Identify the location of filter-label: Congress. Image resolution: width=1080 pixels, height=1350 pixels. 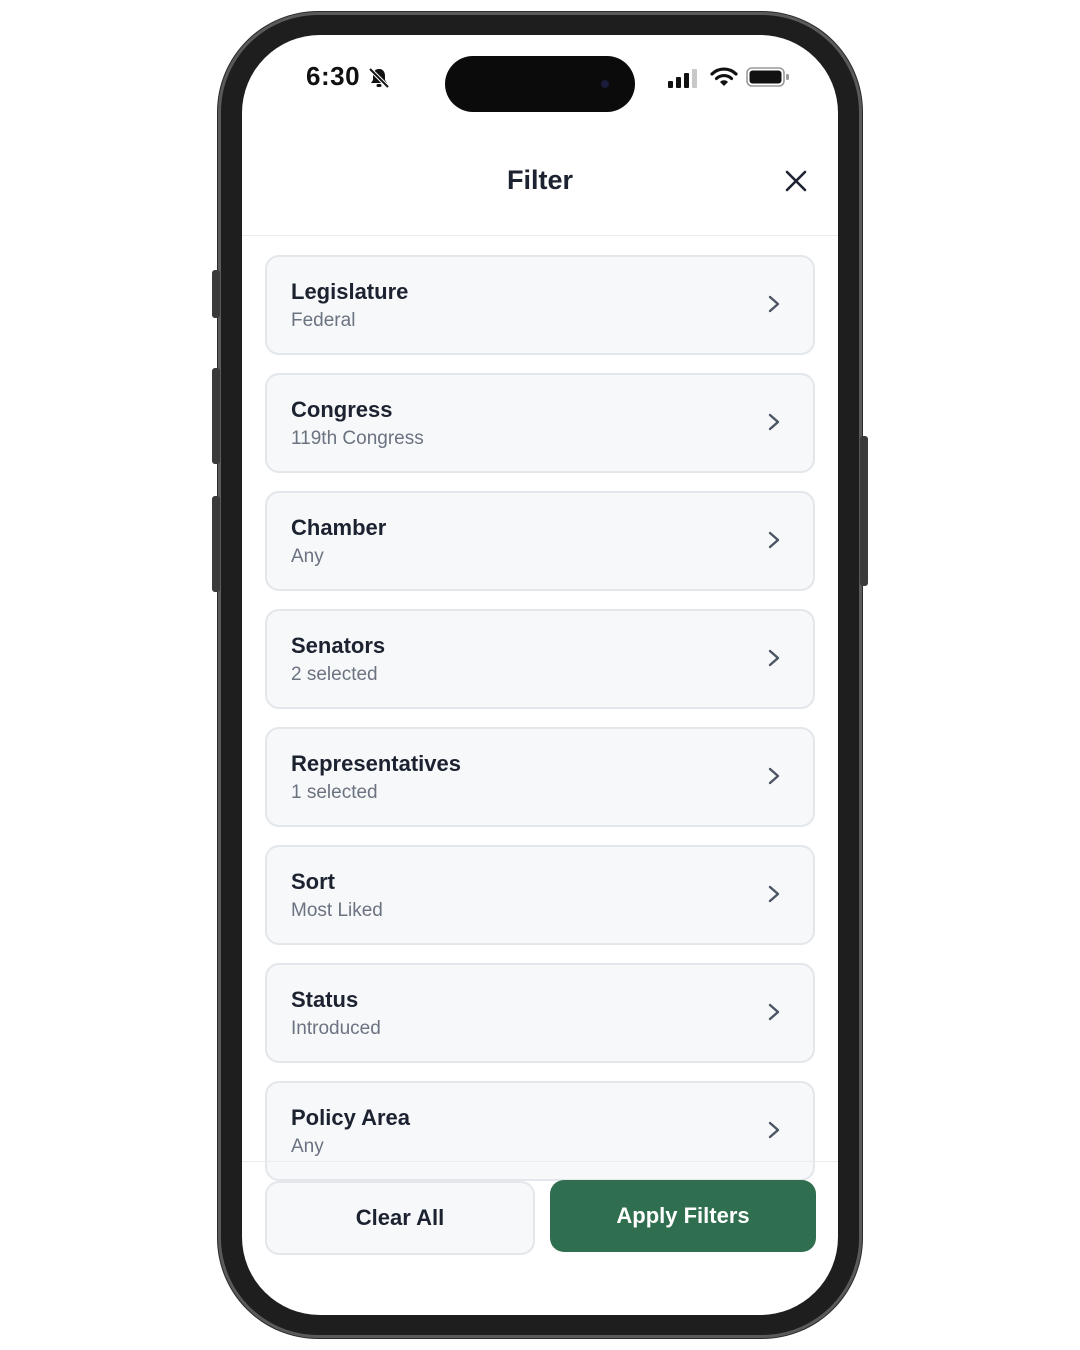
(342, 409).